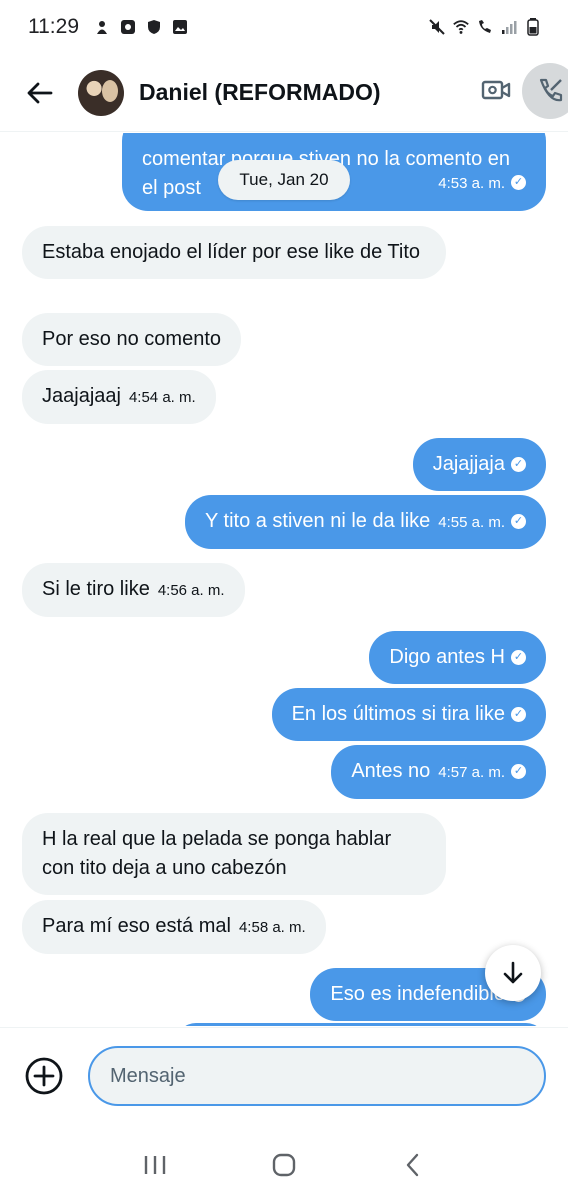 The height and width of the screenshot is (1199, 568). Describe the element at coordinates (128, 27) in the screenshot. I see `notification-square-icon` at that location.